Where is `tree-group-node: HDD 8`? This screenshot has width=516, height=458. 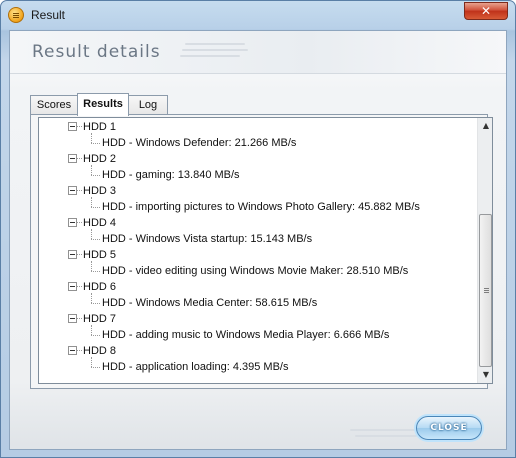 tree-group-node: HDD 8 is located at coordinates (99, 351).